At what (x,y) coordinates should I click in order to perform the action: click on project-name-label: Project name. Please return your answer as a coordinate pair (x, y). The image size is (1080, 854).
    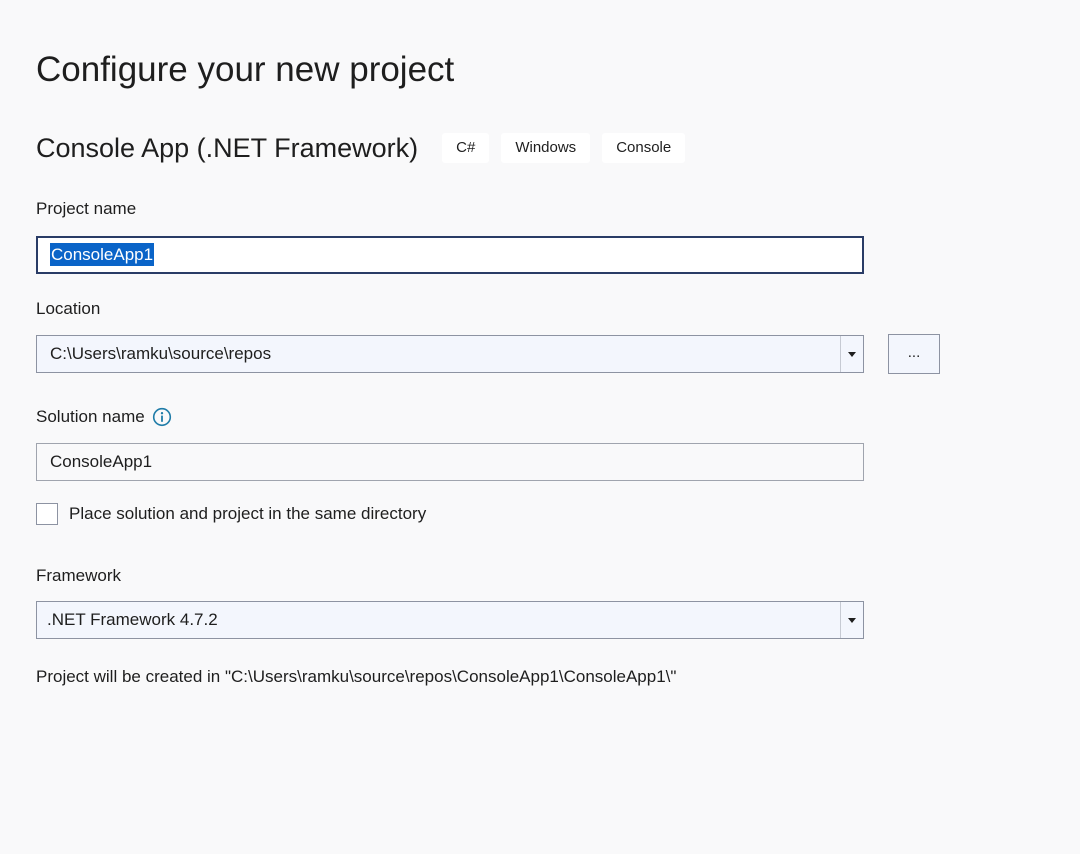
    Looking at the image, I should click on (86, 209).